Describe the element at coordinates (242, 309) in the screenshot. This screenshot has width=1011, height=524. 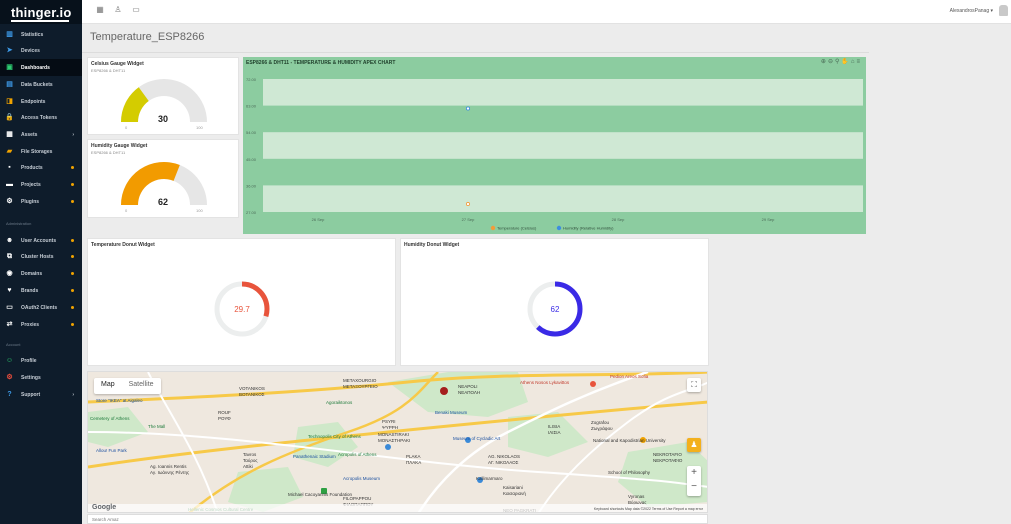
I see `donut-value: 29.7` at that location.